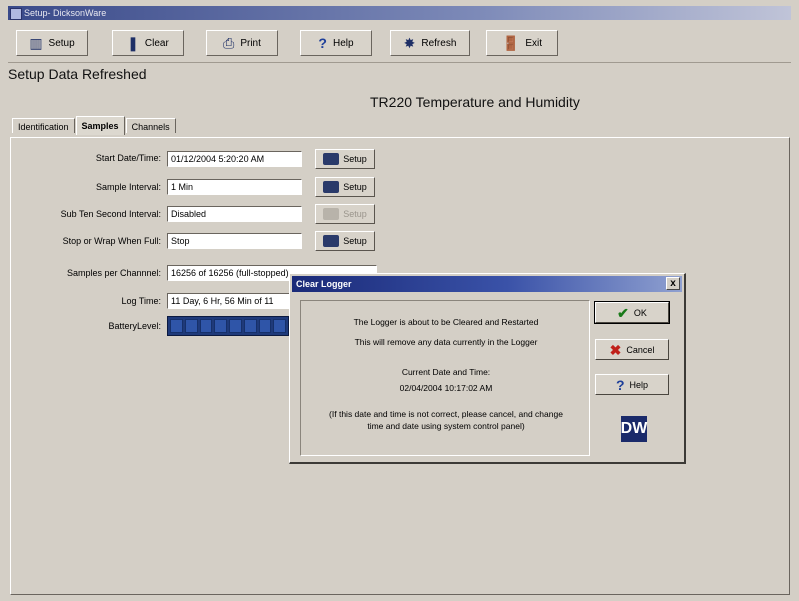  Describe the element at coordinates (487, 284) in the screenshot. I see `dialog-titlebar: Clear Logger x` at that location.